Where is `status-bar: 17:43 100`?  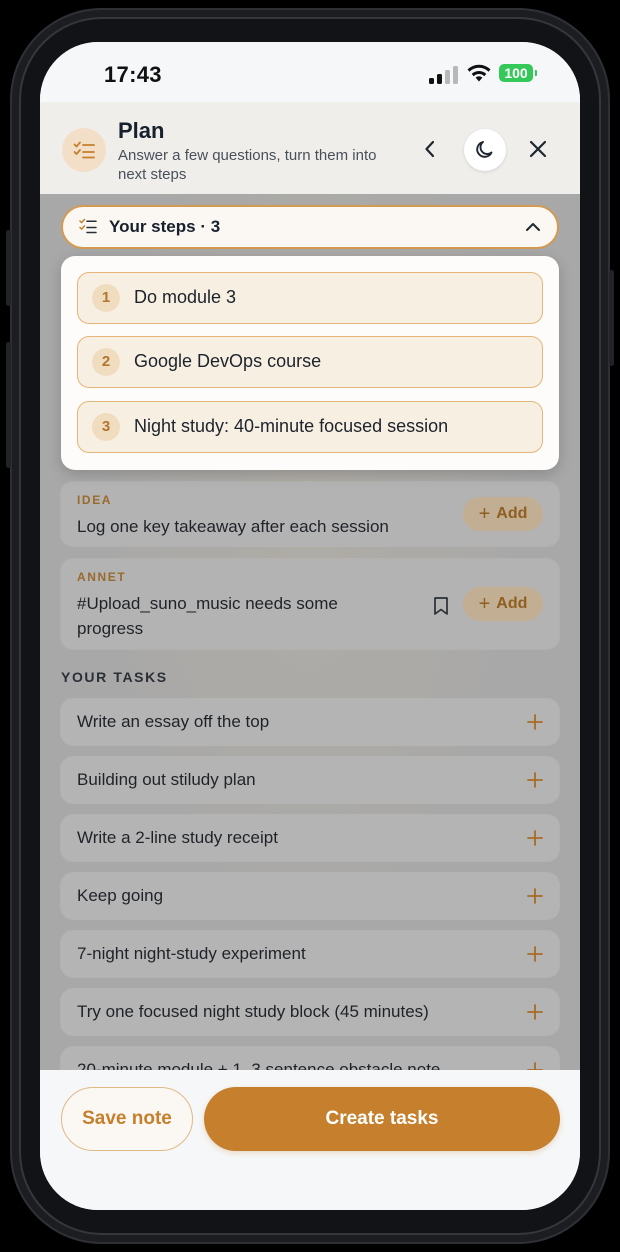 status-bar: 17:43 100 is located at coordinates (310, 72).